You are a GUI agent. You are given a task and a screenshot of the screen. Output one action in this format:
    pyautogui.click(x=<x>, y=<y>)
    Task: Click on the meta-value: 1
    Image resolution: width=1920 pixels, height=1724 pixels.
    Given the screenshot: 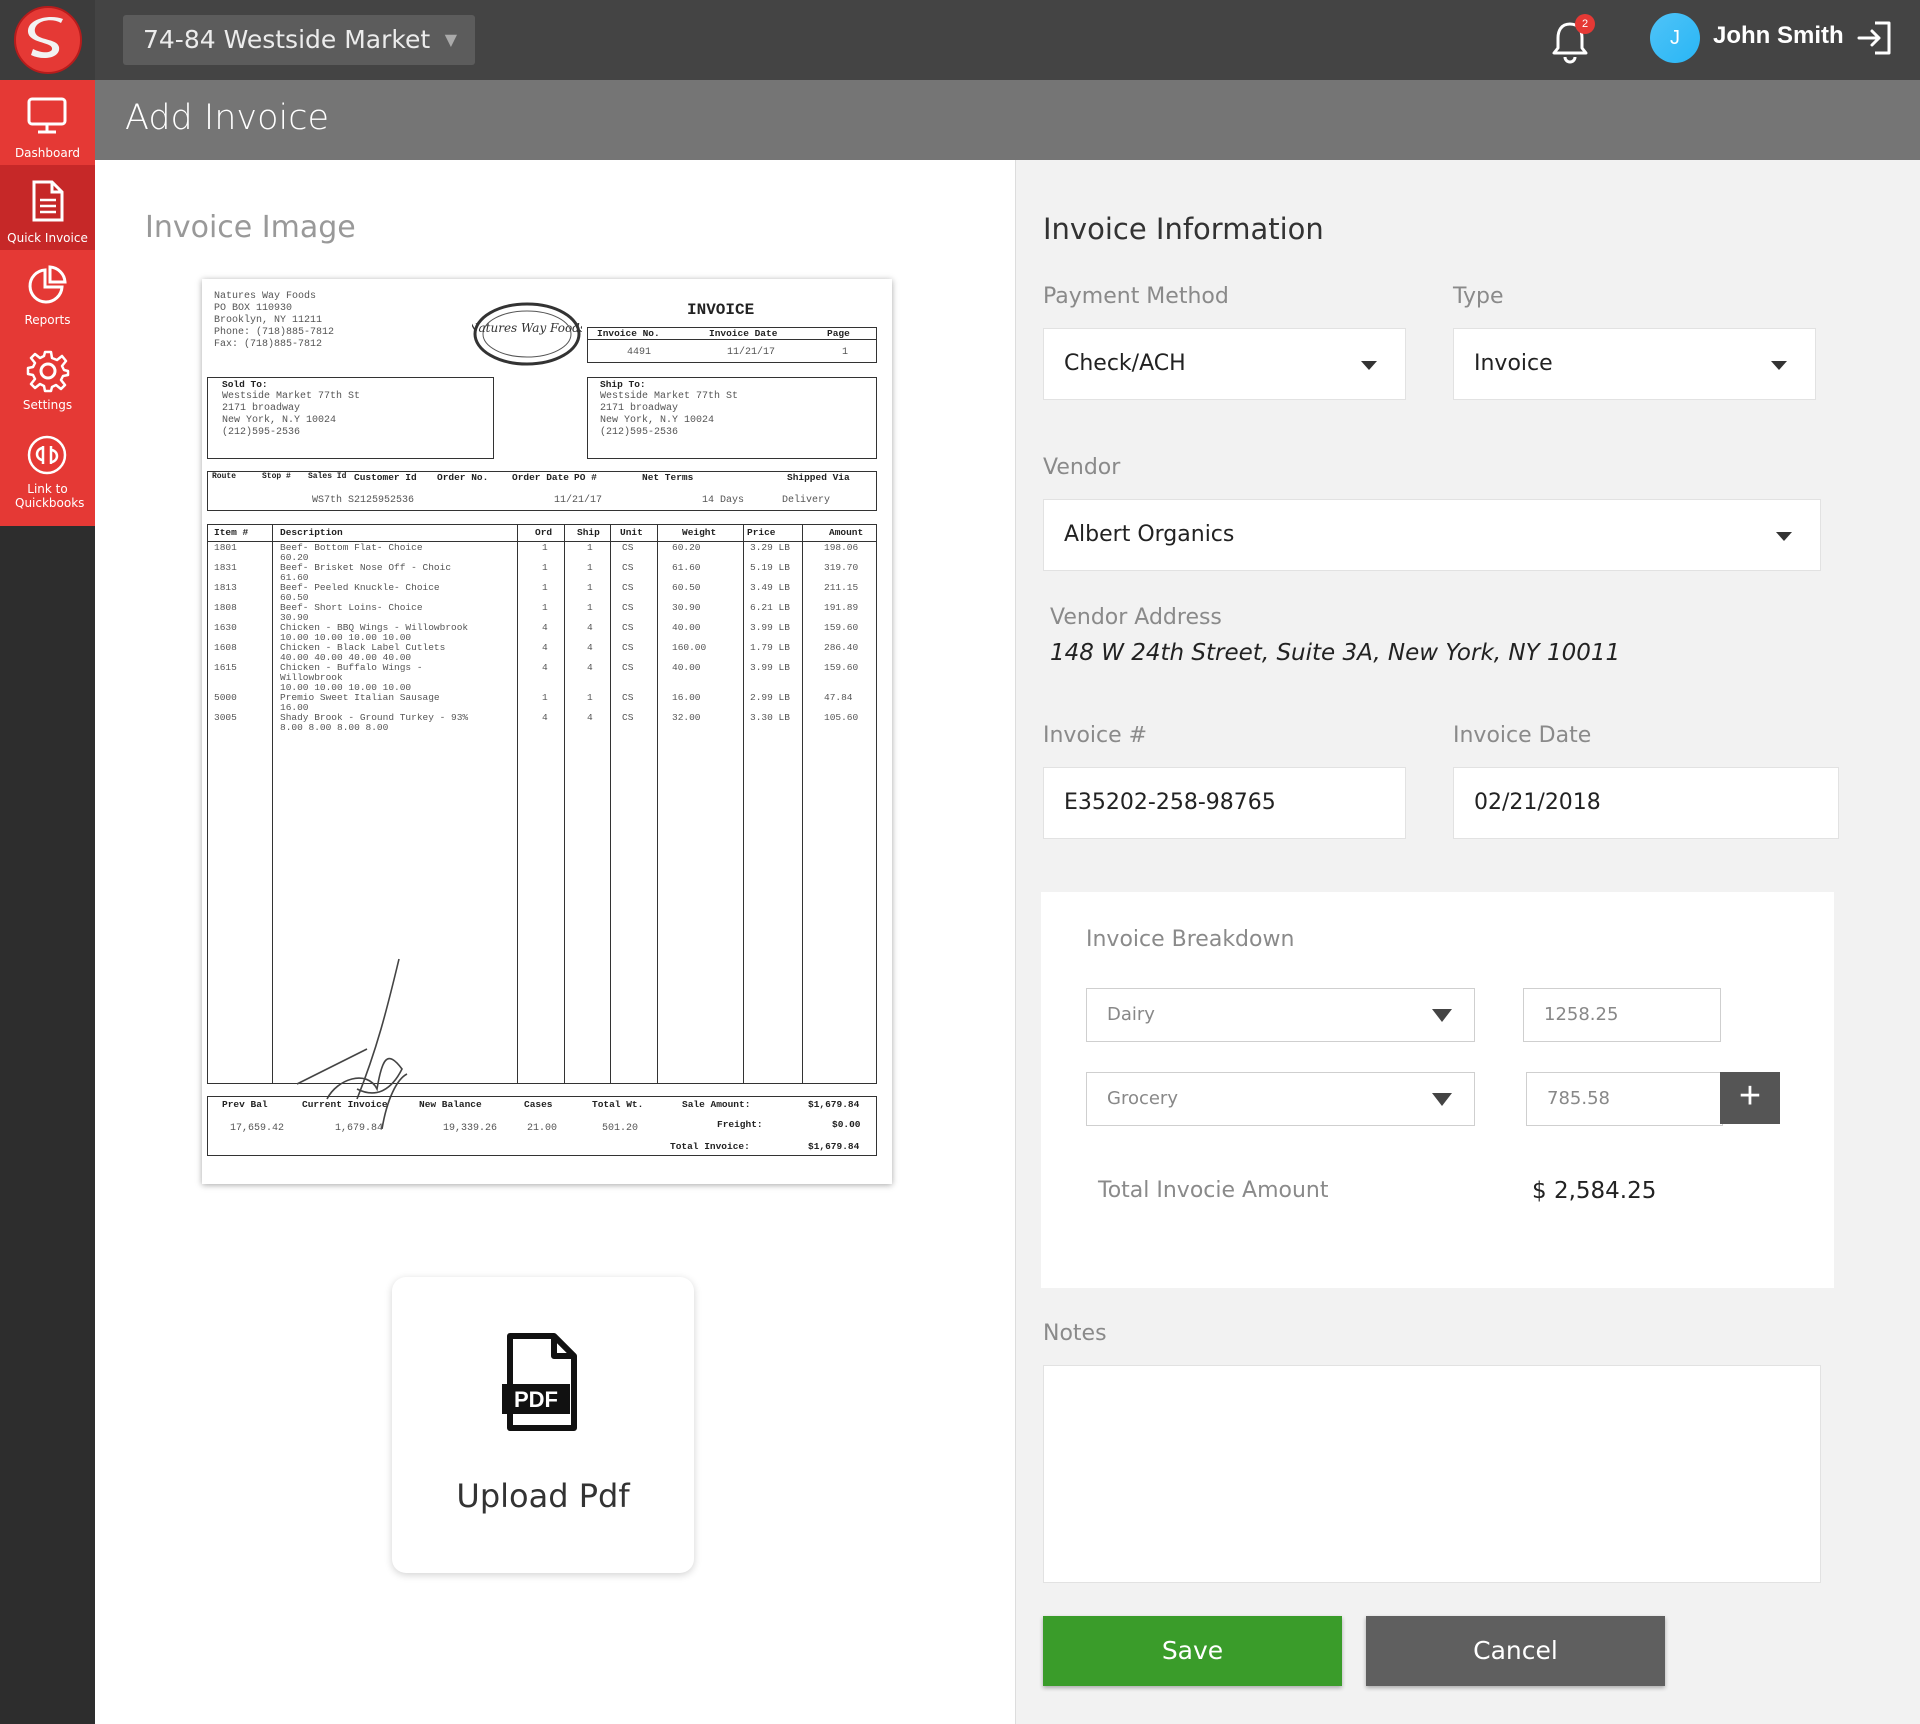 What is the action you would take?
    pyautogui.click(x=845, y=352)
    